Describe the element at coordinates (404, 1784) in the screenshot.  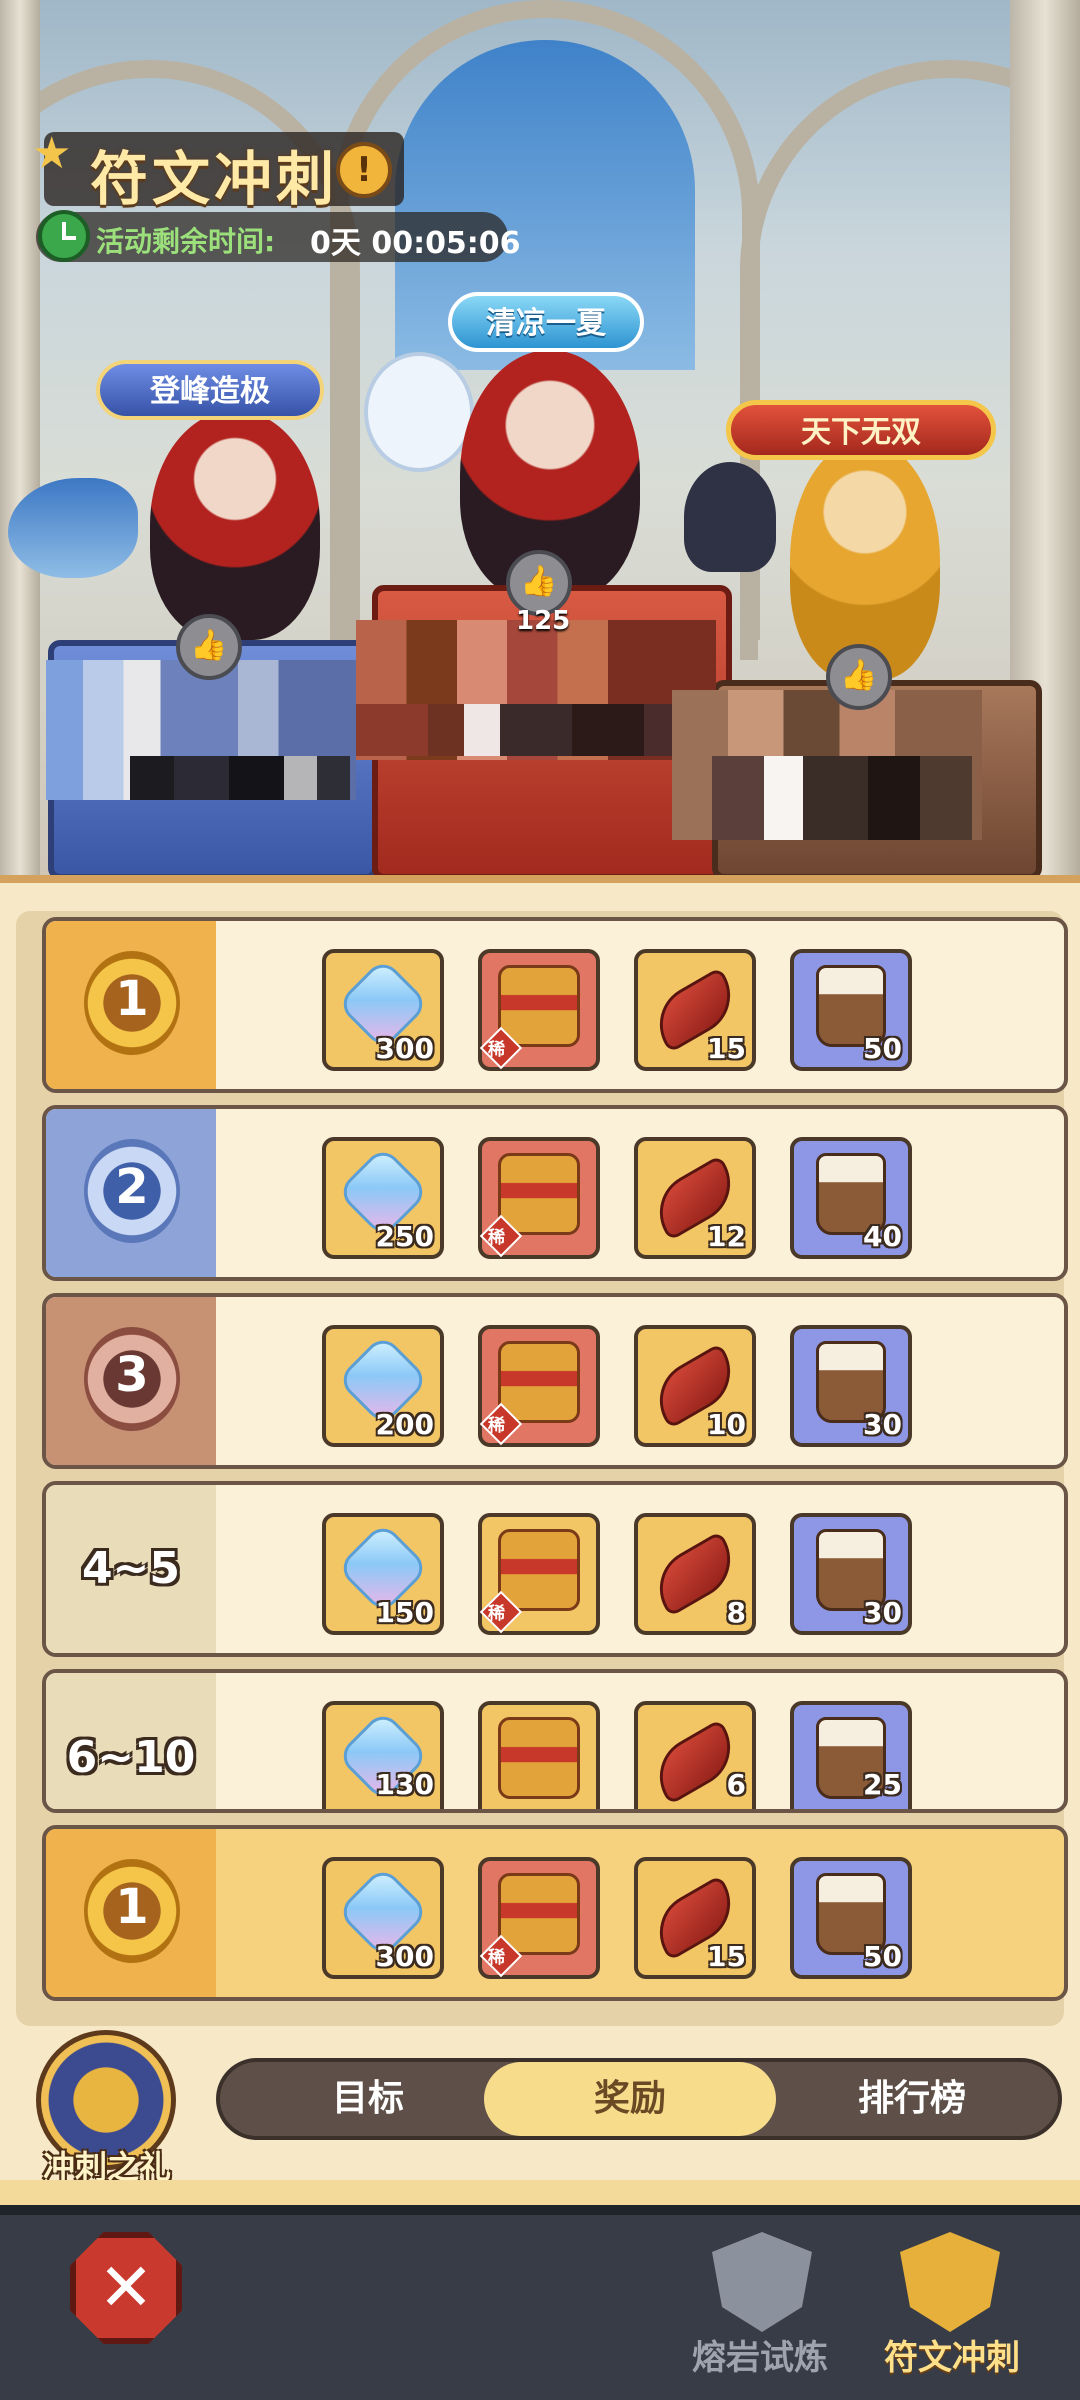
I see `item-count: 130` at that location.